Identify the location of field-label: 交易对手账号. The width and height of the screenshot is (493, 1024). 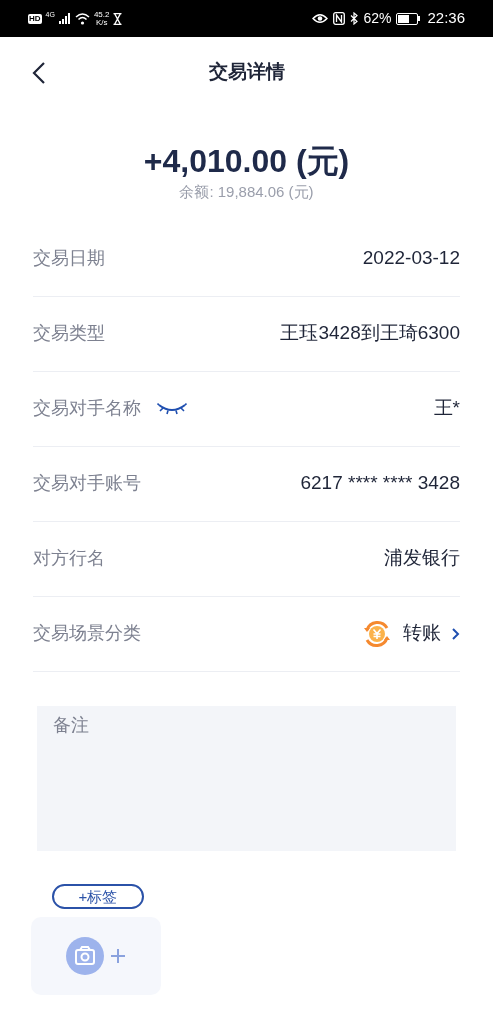
(87, 483).